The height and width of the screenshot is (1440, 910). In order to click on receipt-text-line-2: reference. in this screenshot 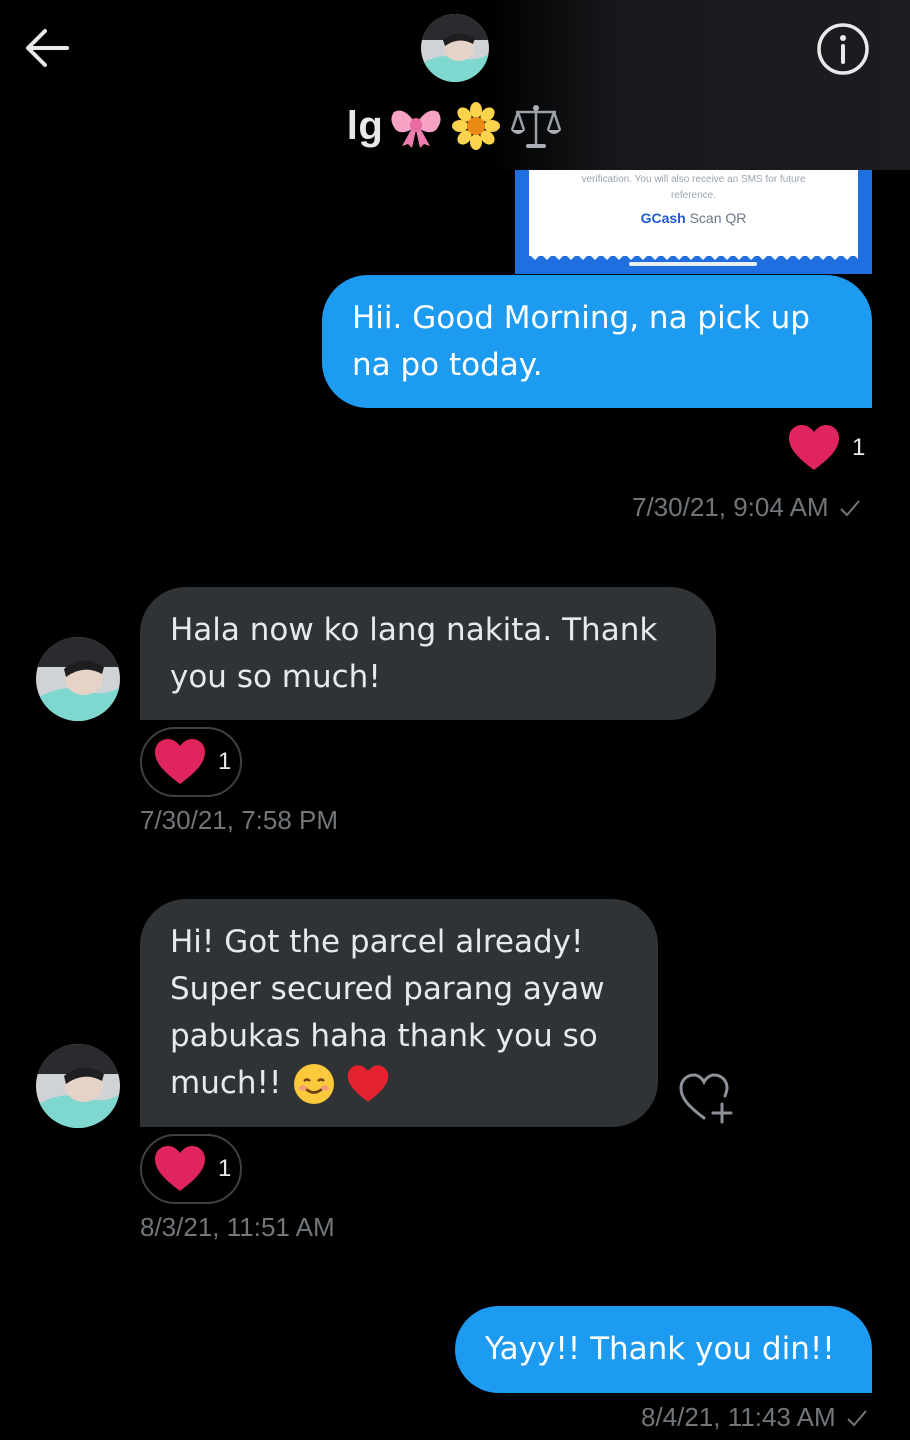, I will do `click(693, 195)`.